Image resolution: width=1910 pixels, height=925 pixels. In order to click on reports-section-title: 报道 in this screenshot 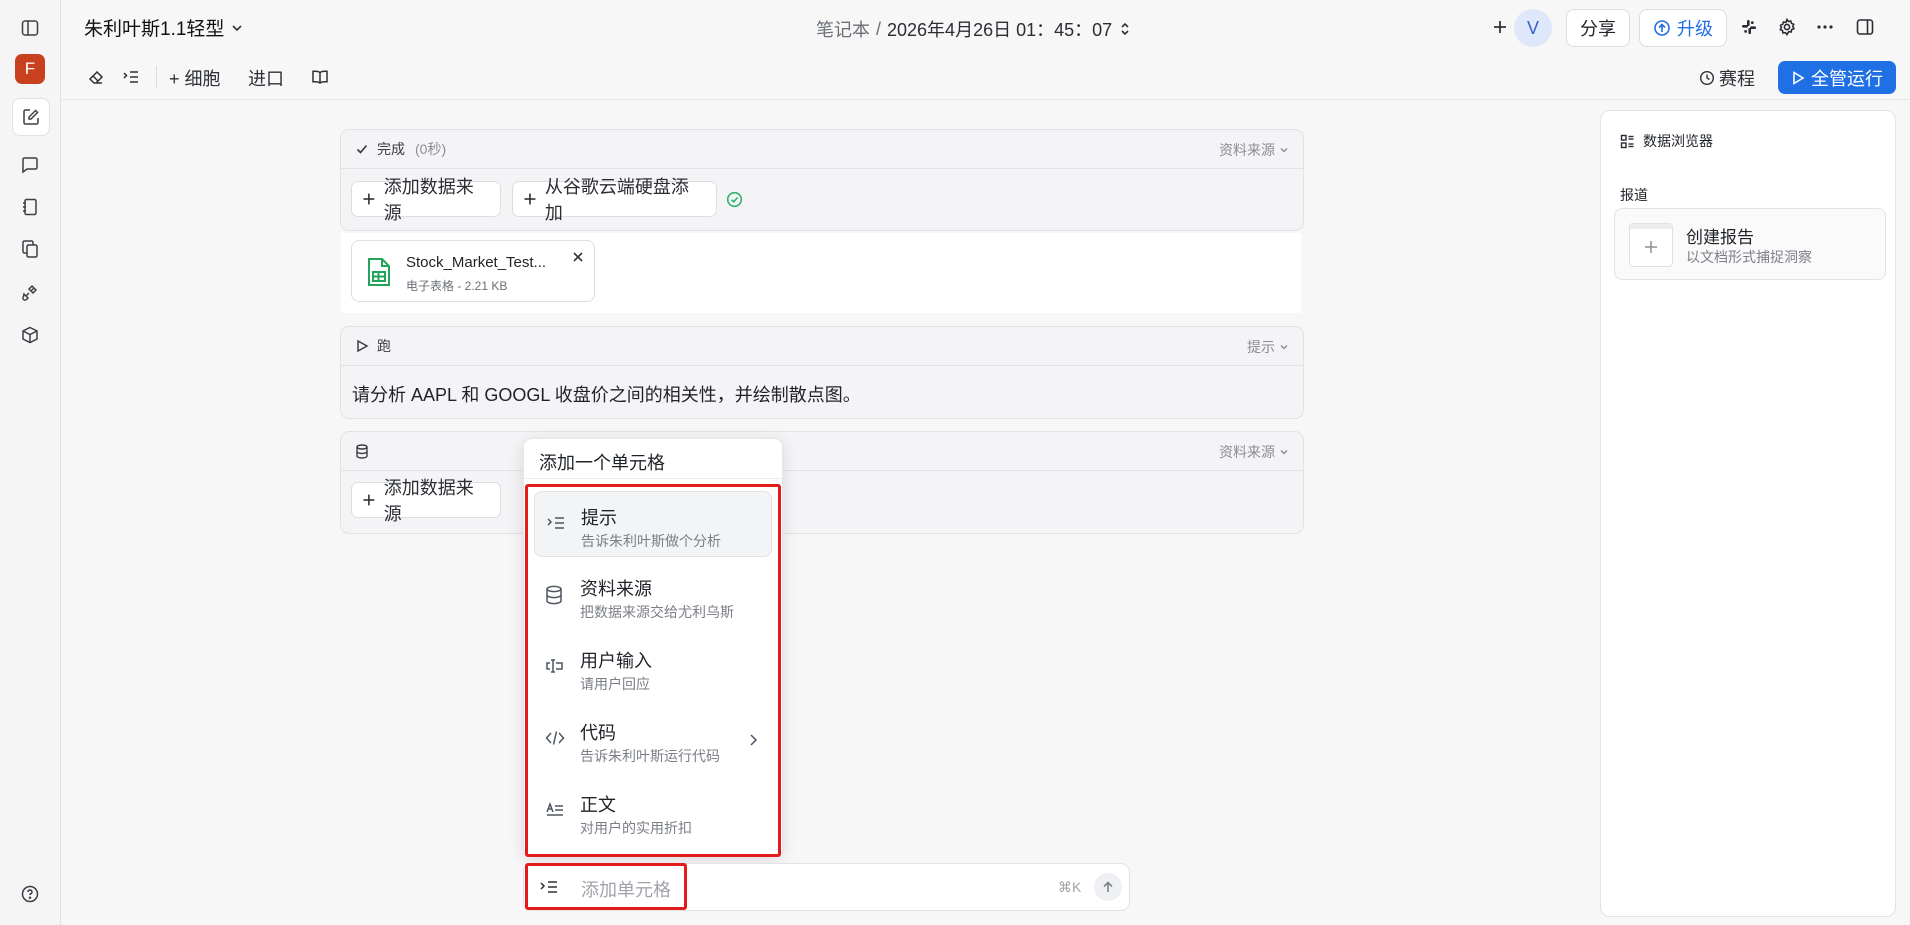, I will do `click(1634, 195)`.